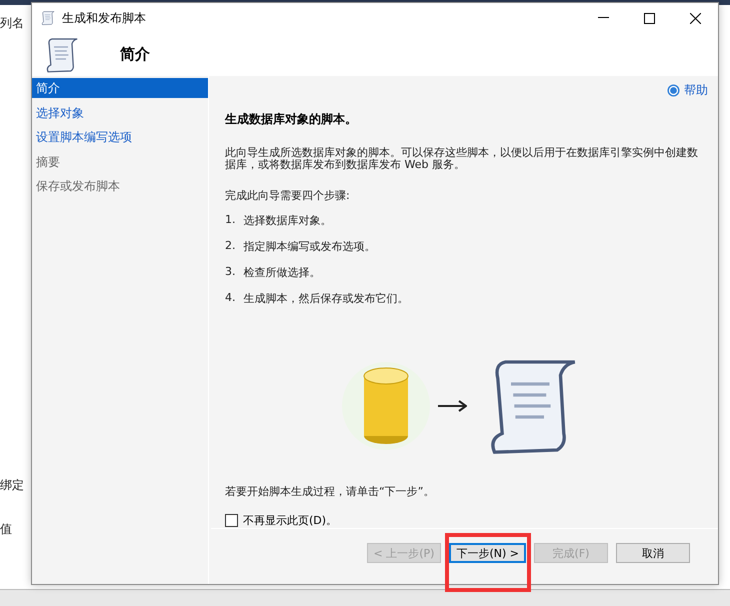 The width and height of the screenshot is (730, 606). What do you see at coordinates (288, 196) in the screenshot?
I see `steps-title: 完成此向导需要四个步骤:` at bounding box center [288, 196].